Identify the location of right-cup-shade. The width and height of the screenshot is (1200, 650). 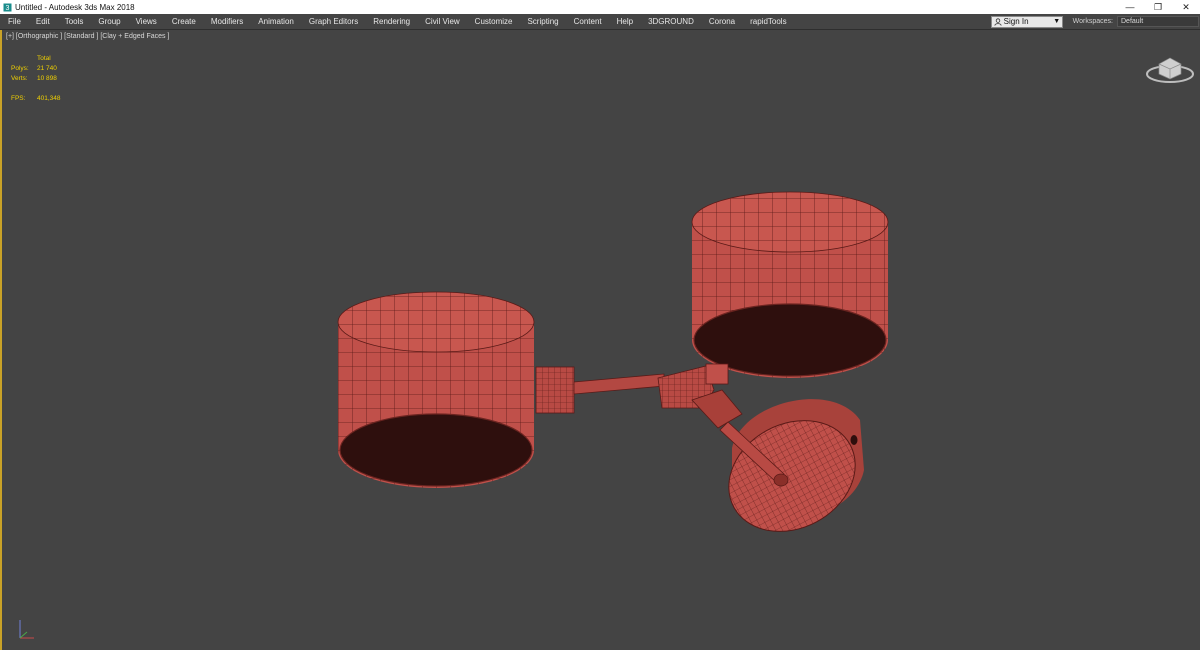
(790, 284).